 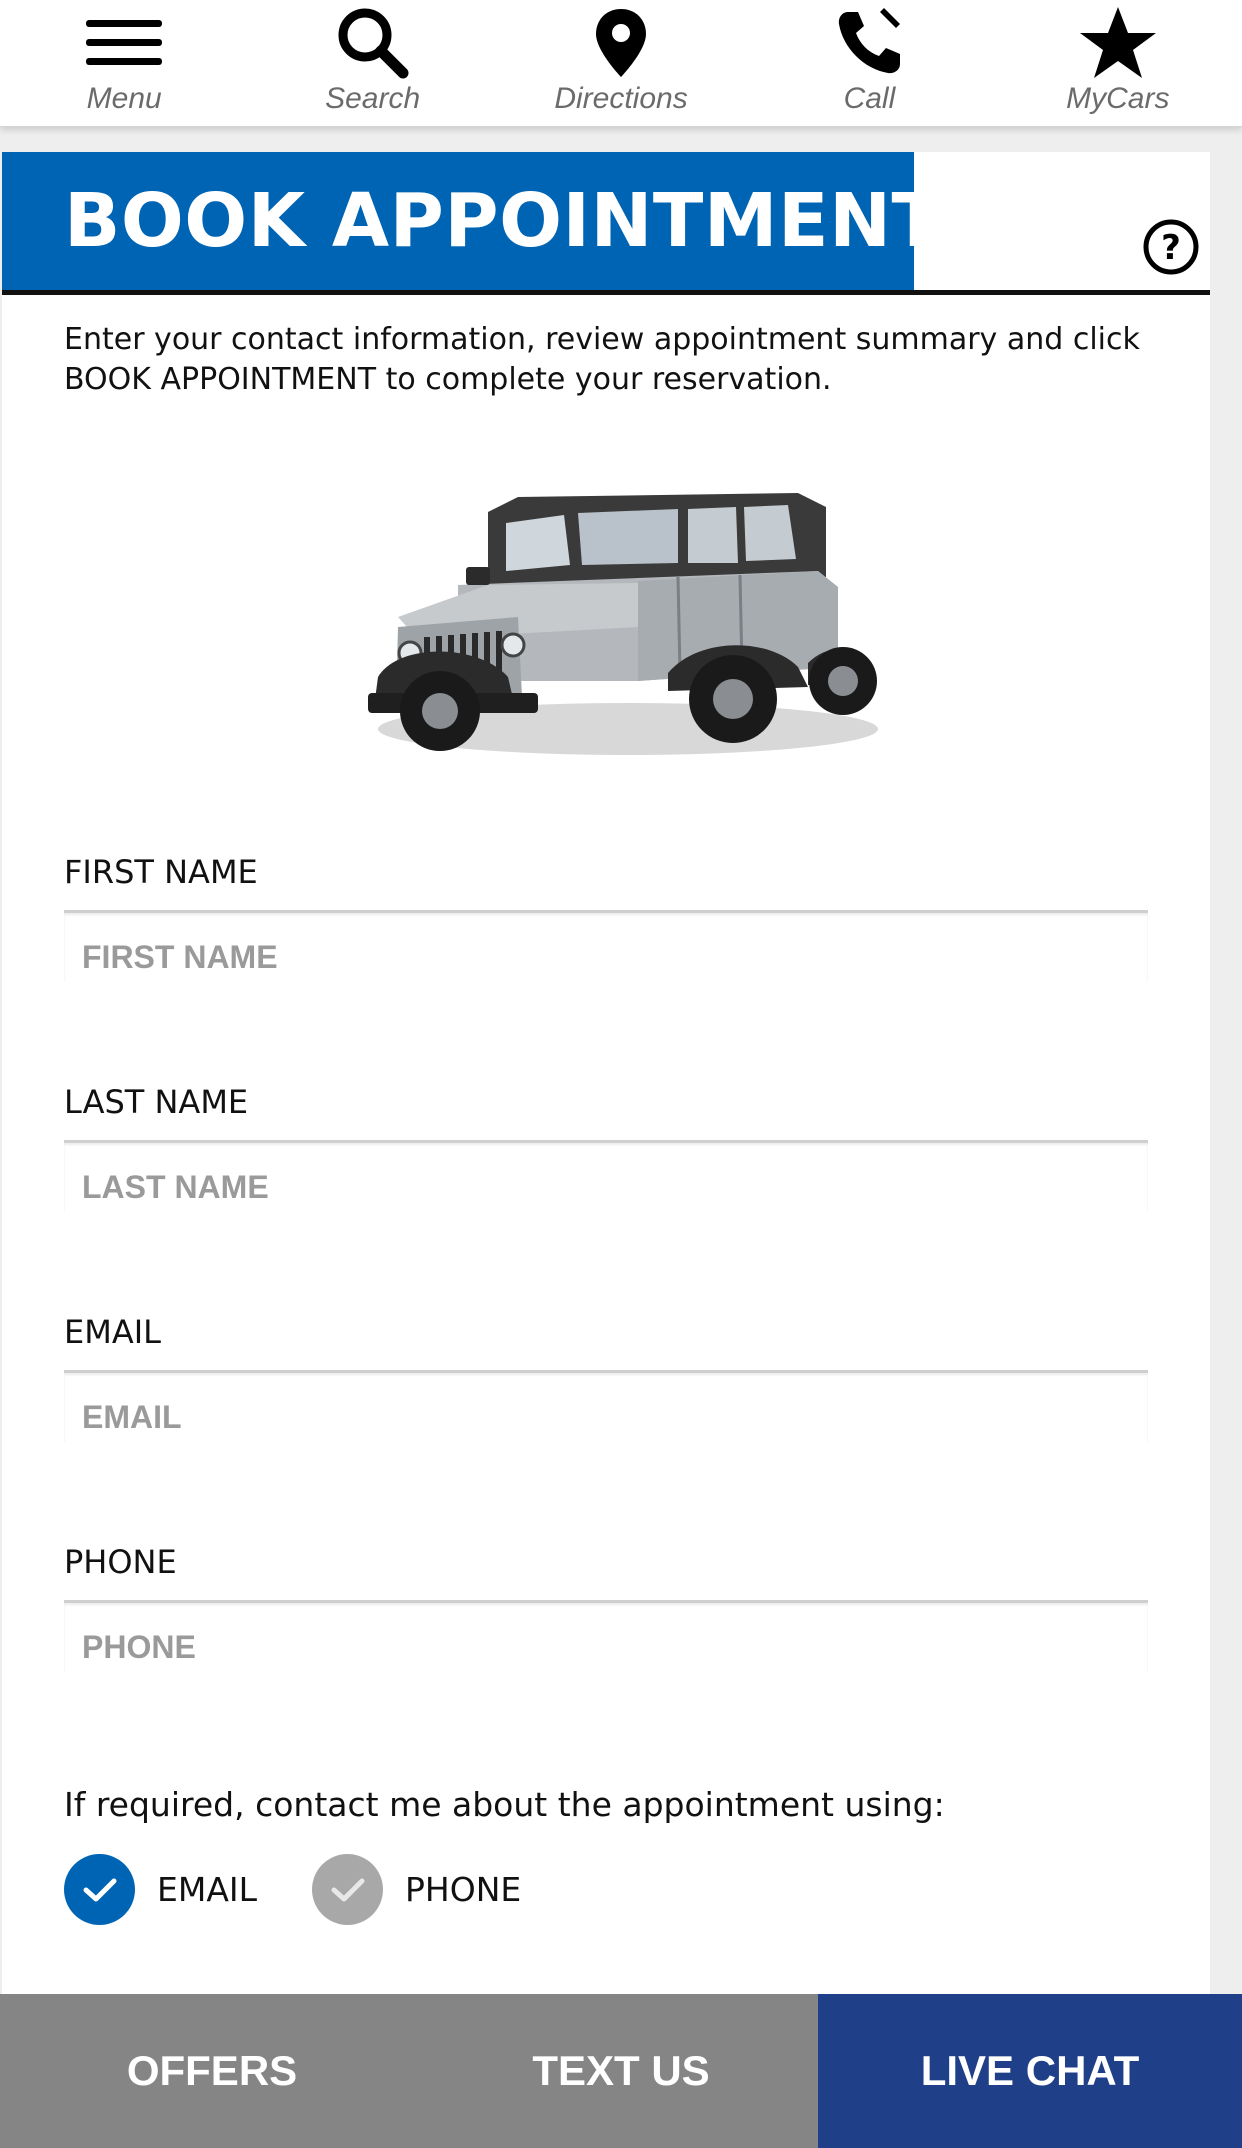 What do you see at coordinates (621, 43) in the screenshot?
I see `map-pin-icon` at bounding box center [621, 43].